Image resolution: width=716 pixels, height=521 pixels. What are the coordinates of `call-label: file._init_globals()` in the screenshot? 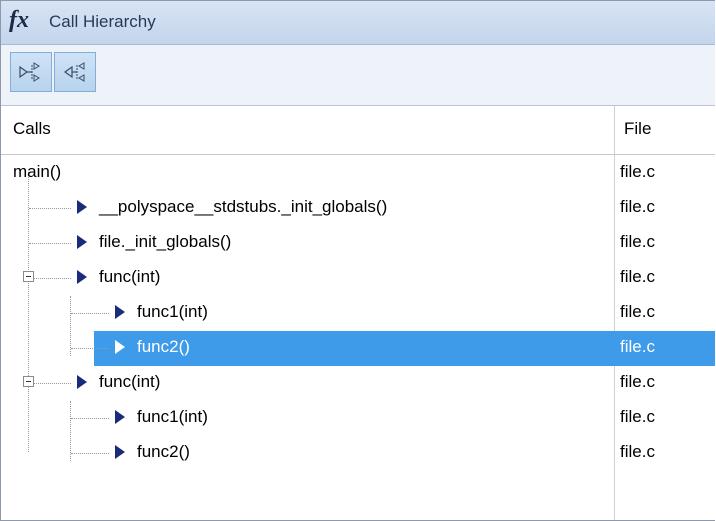 It's located at (165, 241).